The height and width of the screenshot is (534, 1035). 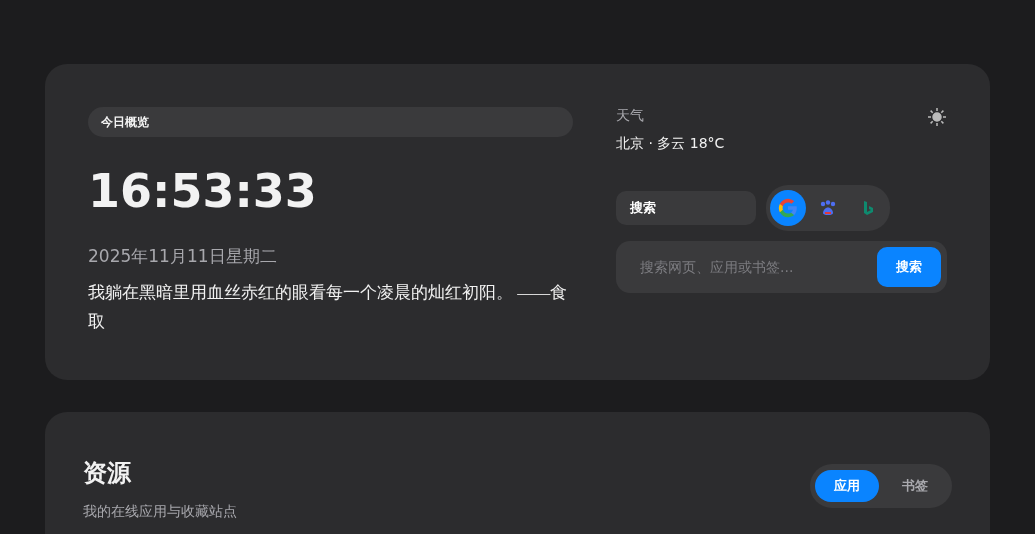 What do you see at coordinates (915, 486) in the screenshot?
I see `tab: 书签` at bounding box center [915, 486].